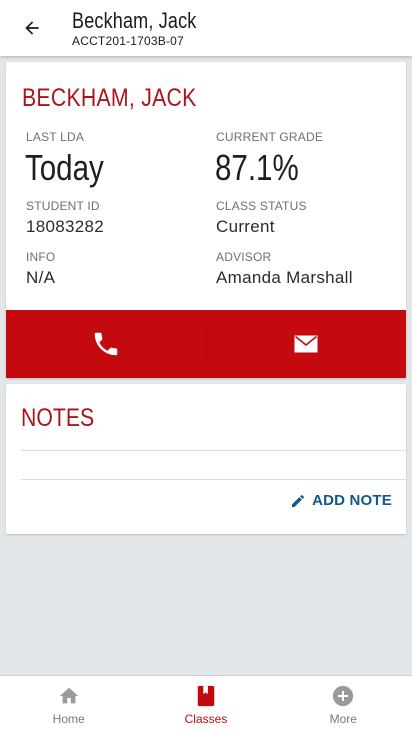 This screenshot has height=732, width=412. I want to click on bottom-nav: Home Classes More, so click(206, 703).